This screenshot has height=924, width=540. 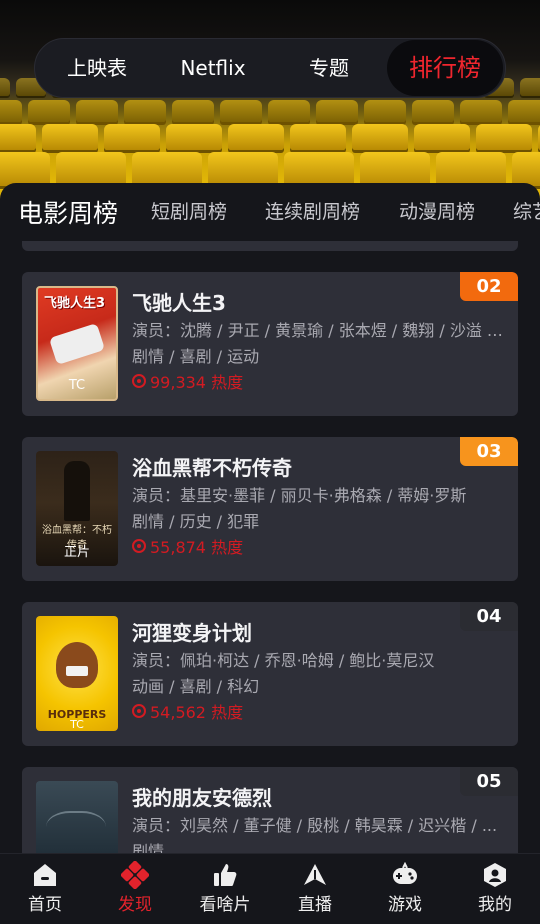 I want to click on movie-genres: 剧情 / 喜剧 / 运动, so click(x=196, y=356).